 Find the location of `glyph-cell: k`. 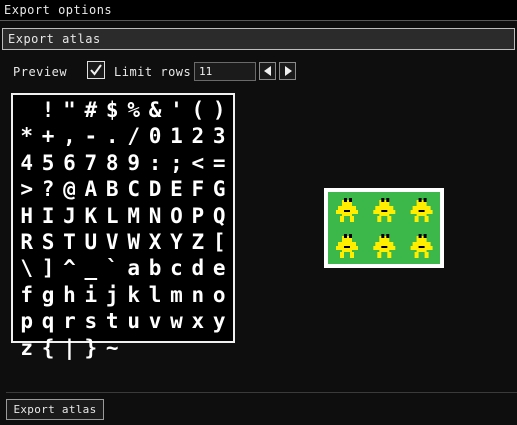

glyph-cell: k is located at coordinates (133, 294).